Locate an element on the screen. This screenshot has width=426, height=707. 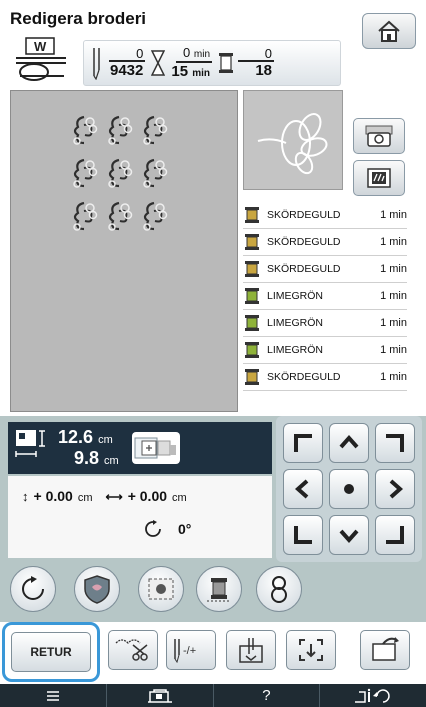
stitch-jump-button: -/+ is located at coordinates (191, 650).